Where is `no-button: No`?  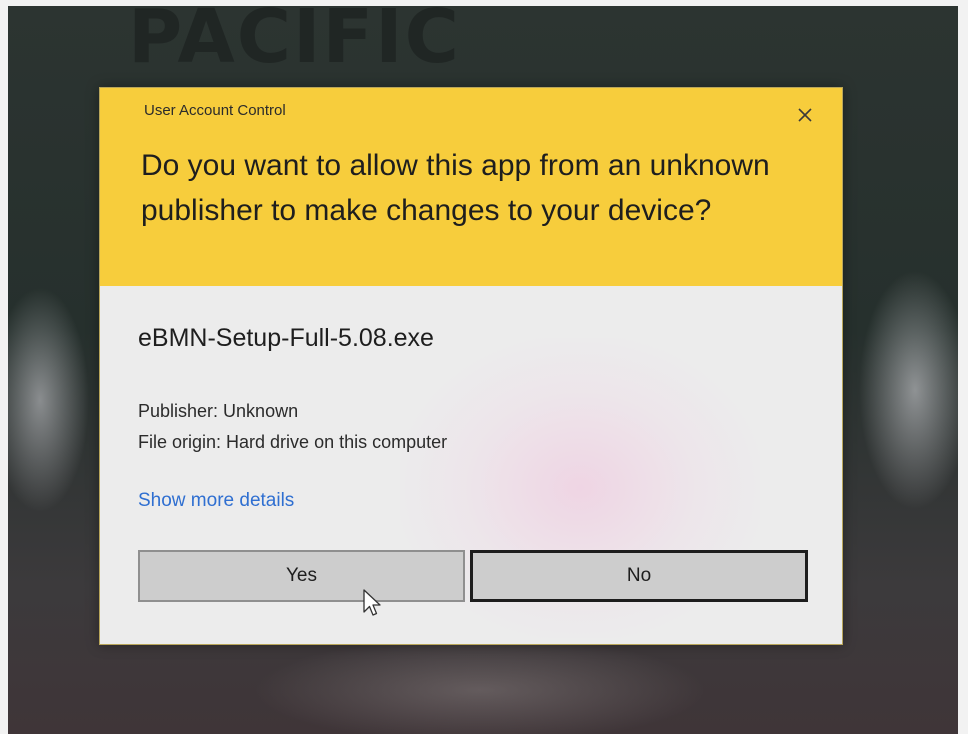
no-button: No is located at coordinates (639, 576).